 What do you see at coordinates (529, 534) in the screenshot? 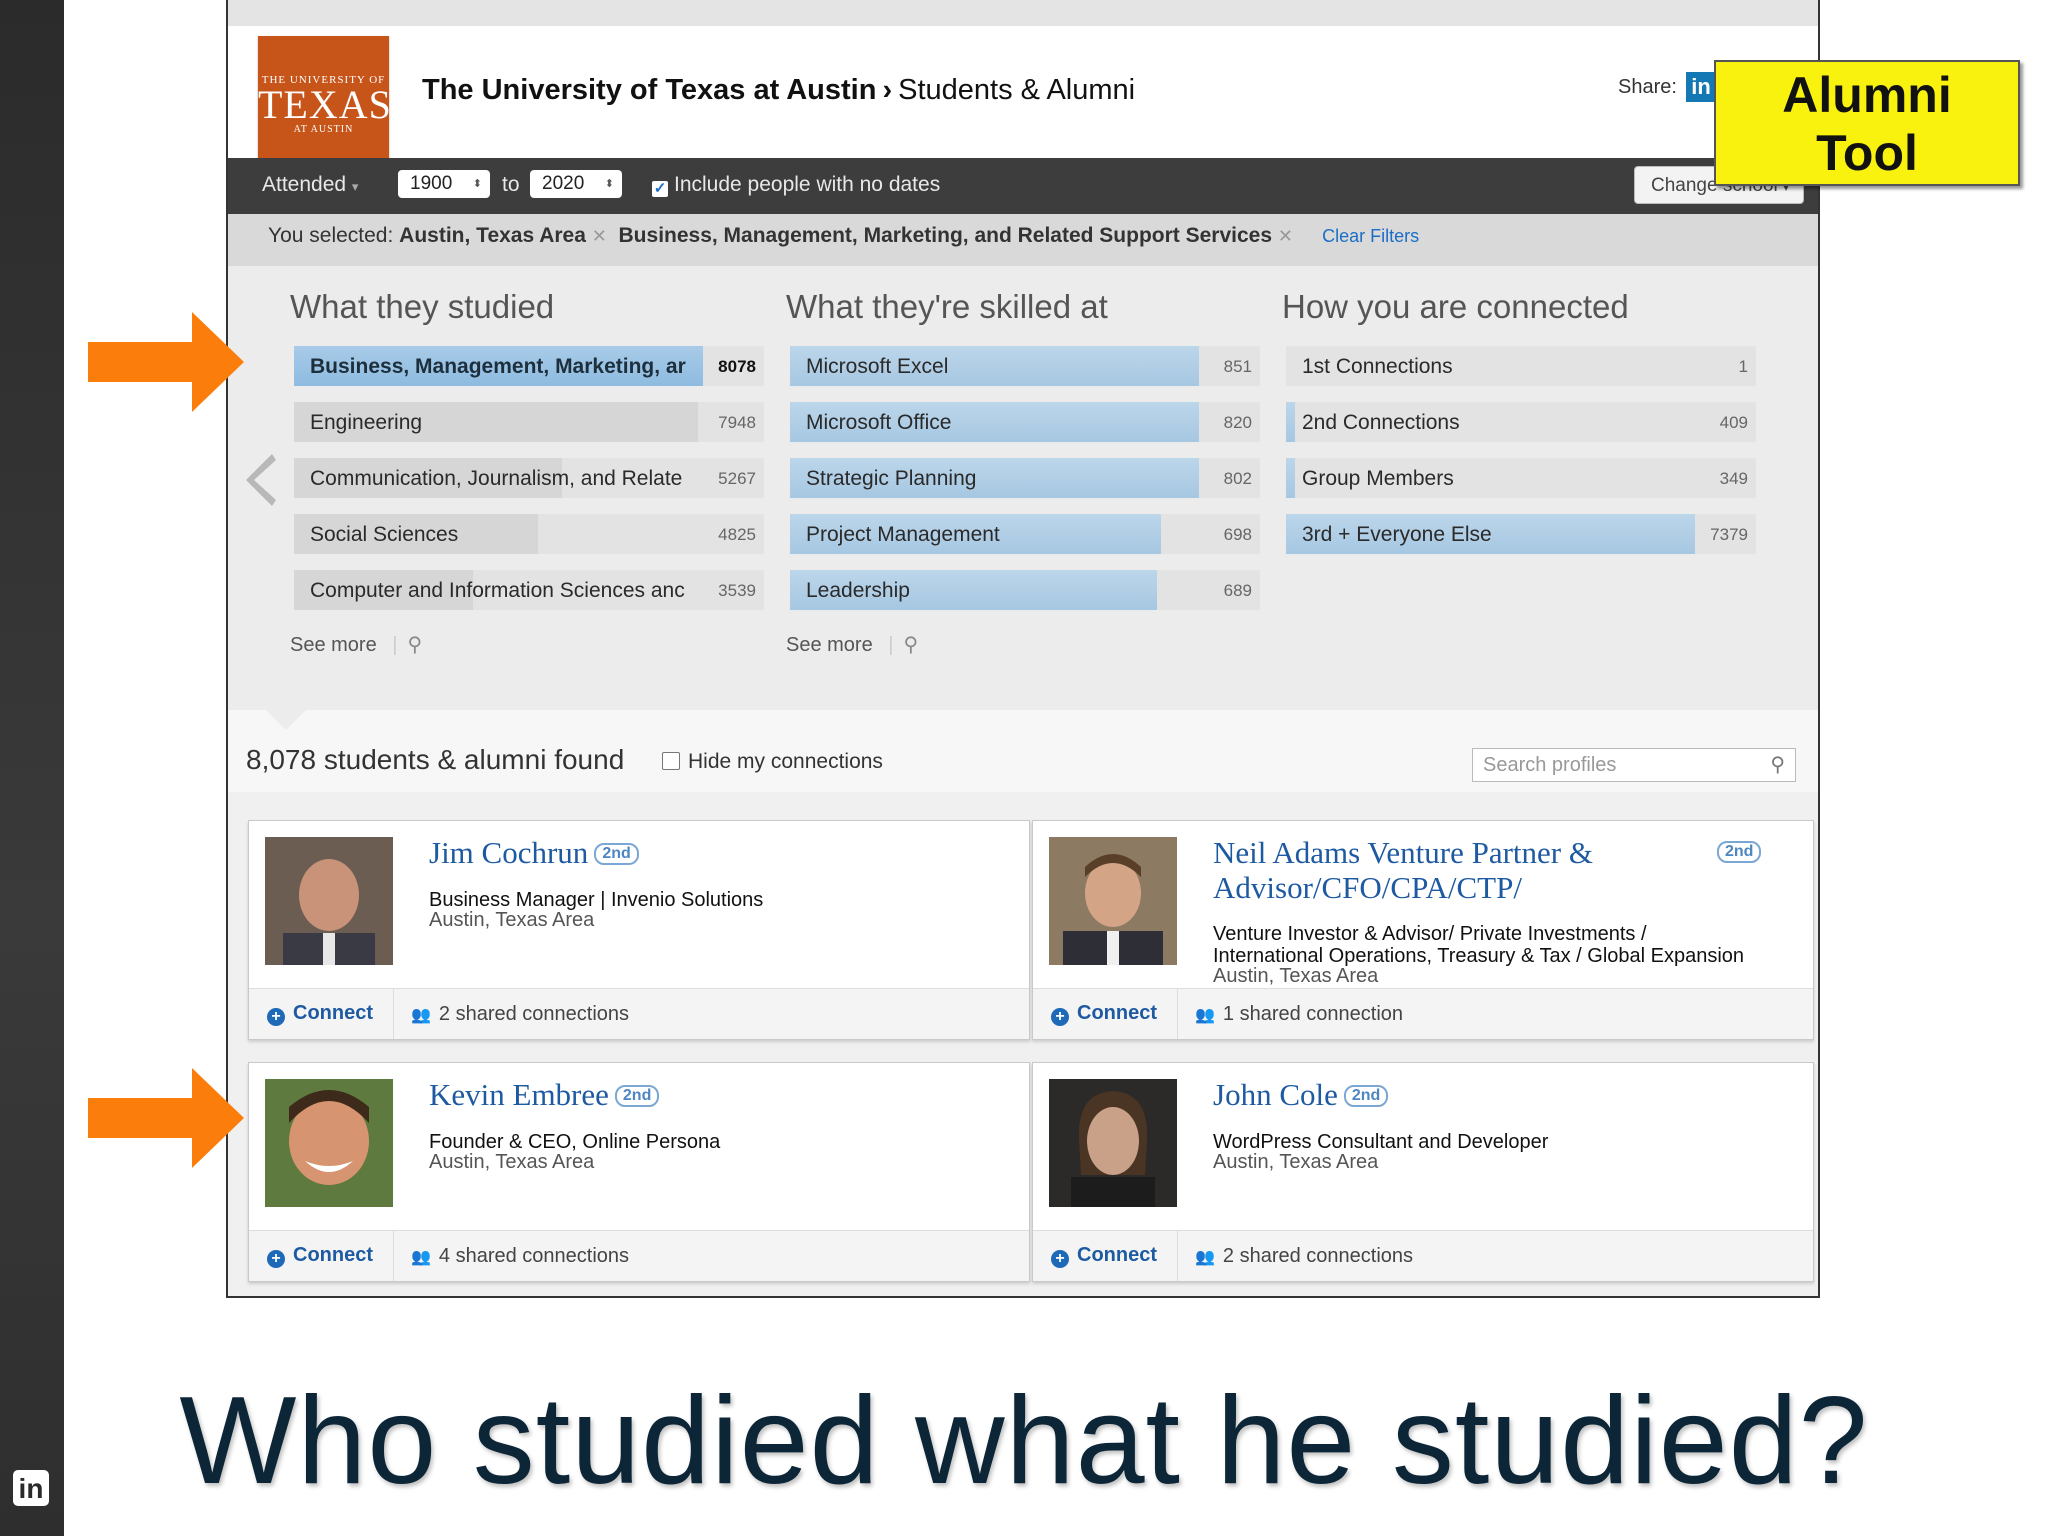
I see `facet-row: Social Sciences 4825` at bounding box center [529, 534].